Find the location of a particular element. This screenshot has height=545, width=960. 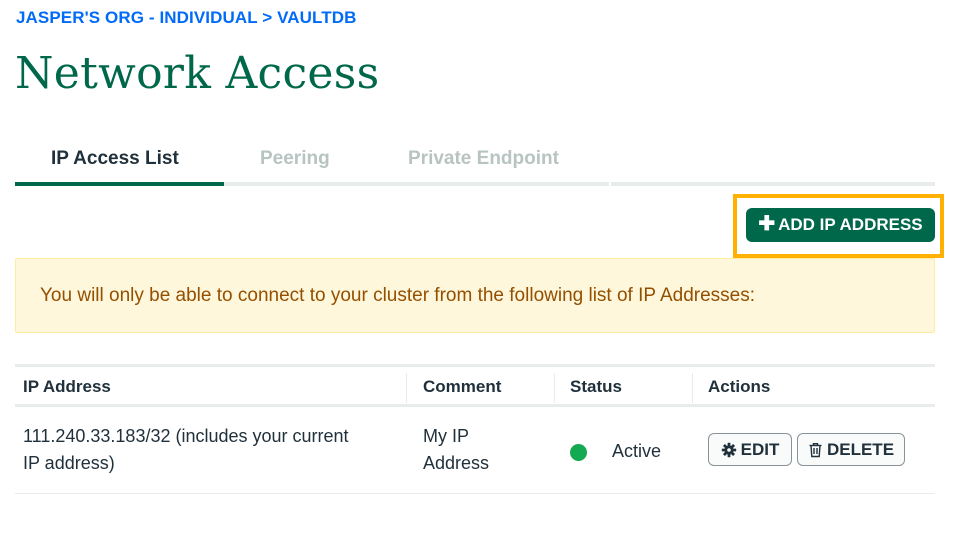

add-ip-address-button: ✚ ADD IP ADDRESS is located at coordinates (840, 225).